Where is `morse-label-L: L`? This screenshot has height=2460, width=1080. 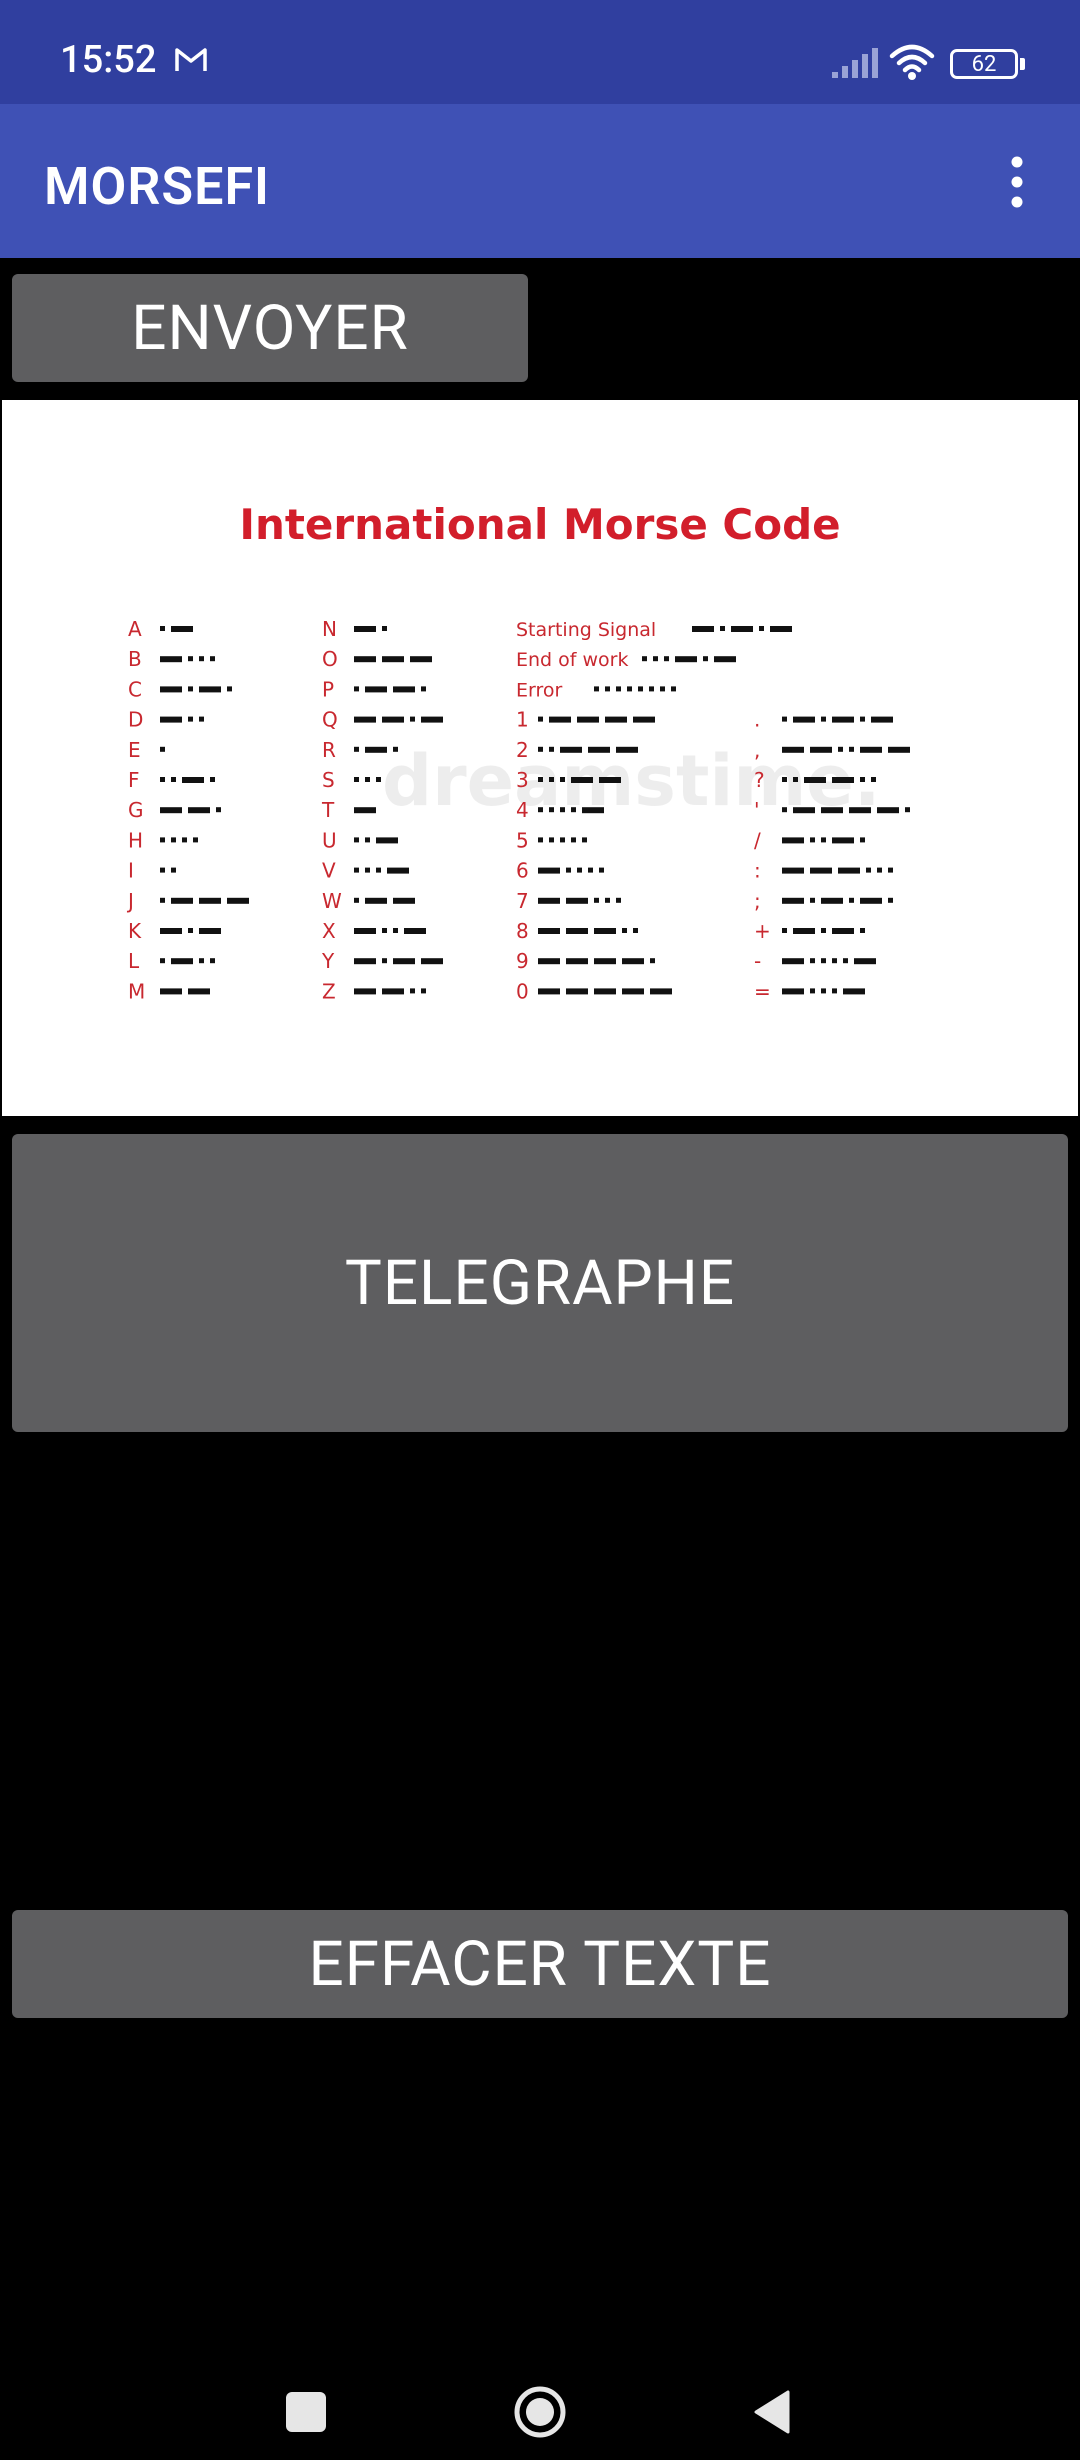
morse-label-L: L is located at coordinates (134, 961).